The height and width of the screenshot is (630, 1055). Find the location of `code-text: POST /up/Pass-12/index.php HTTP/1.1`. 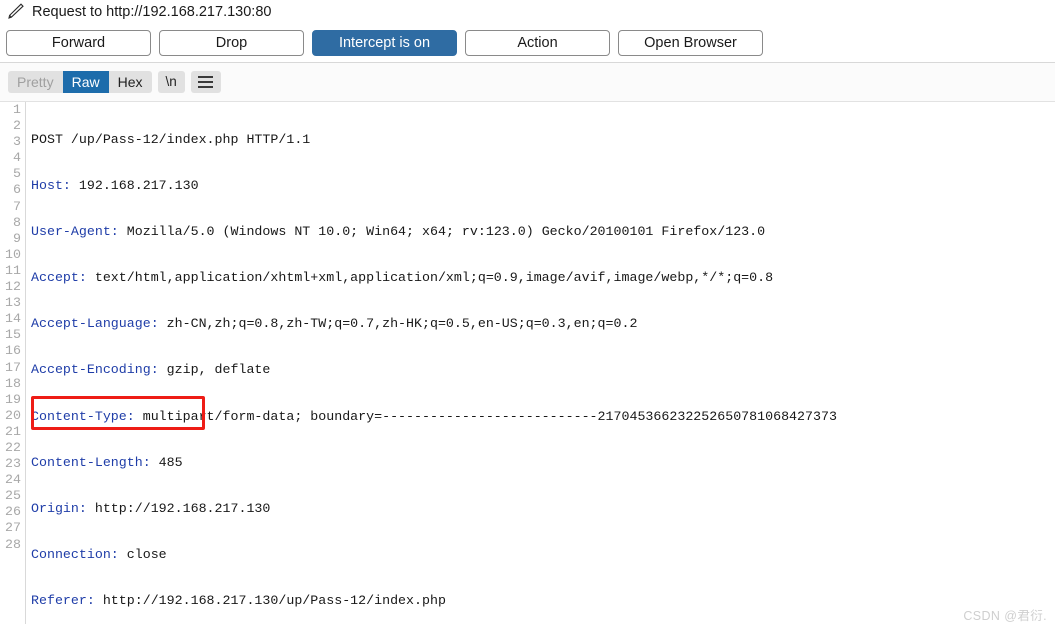

code-text: POST /up/Pass-12/index.php HTTP/1.1 is located at coordinates (171, 139).